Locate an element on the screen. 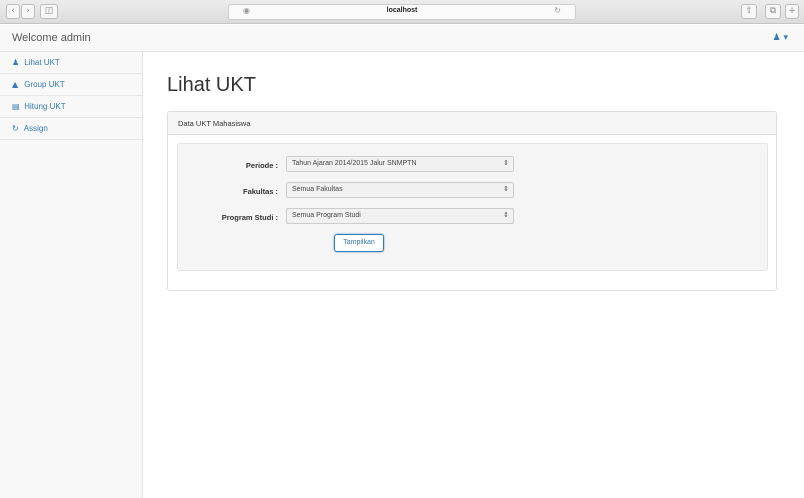  sidebar-item-group-ukt: ▲ Group UKT is located at coordinates (71, 85).